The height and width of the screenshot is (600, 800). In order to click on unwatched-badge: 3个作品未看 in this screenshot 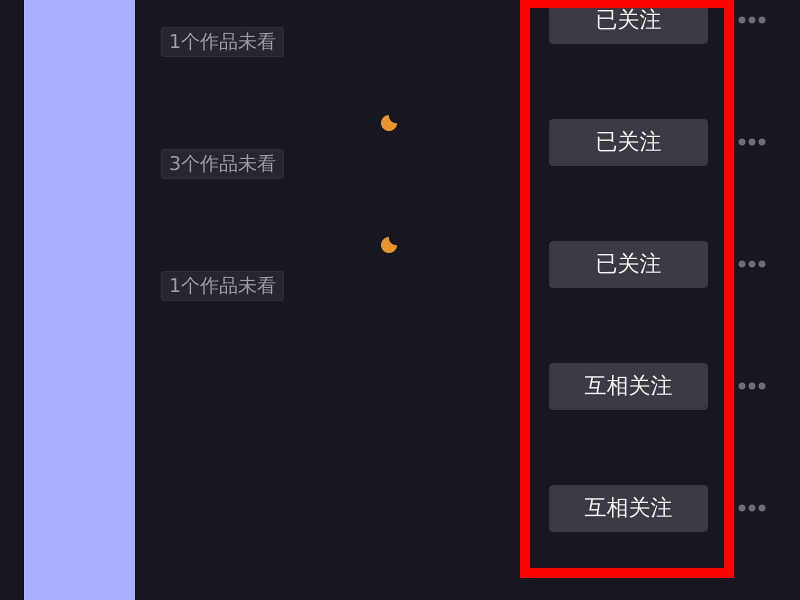, I will do `click(222, 164)`.